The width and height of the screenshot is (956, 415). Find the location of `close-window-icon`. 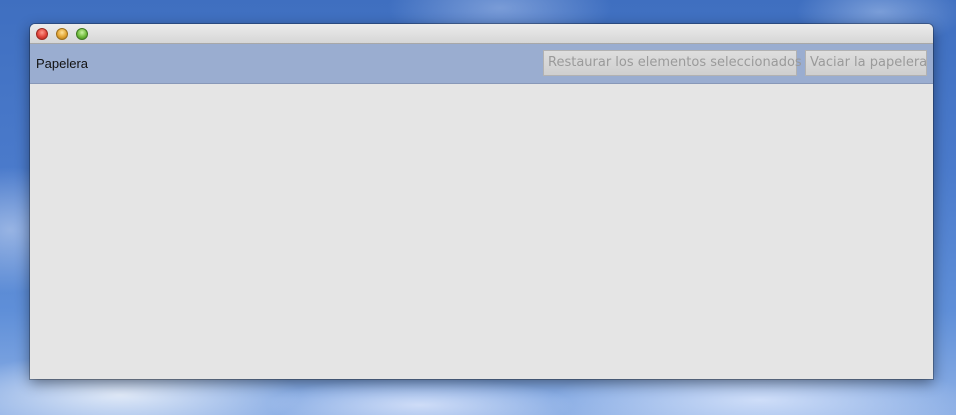

close-window-icon is located at coordinates (42, 34).